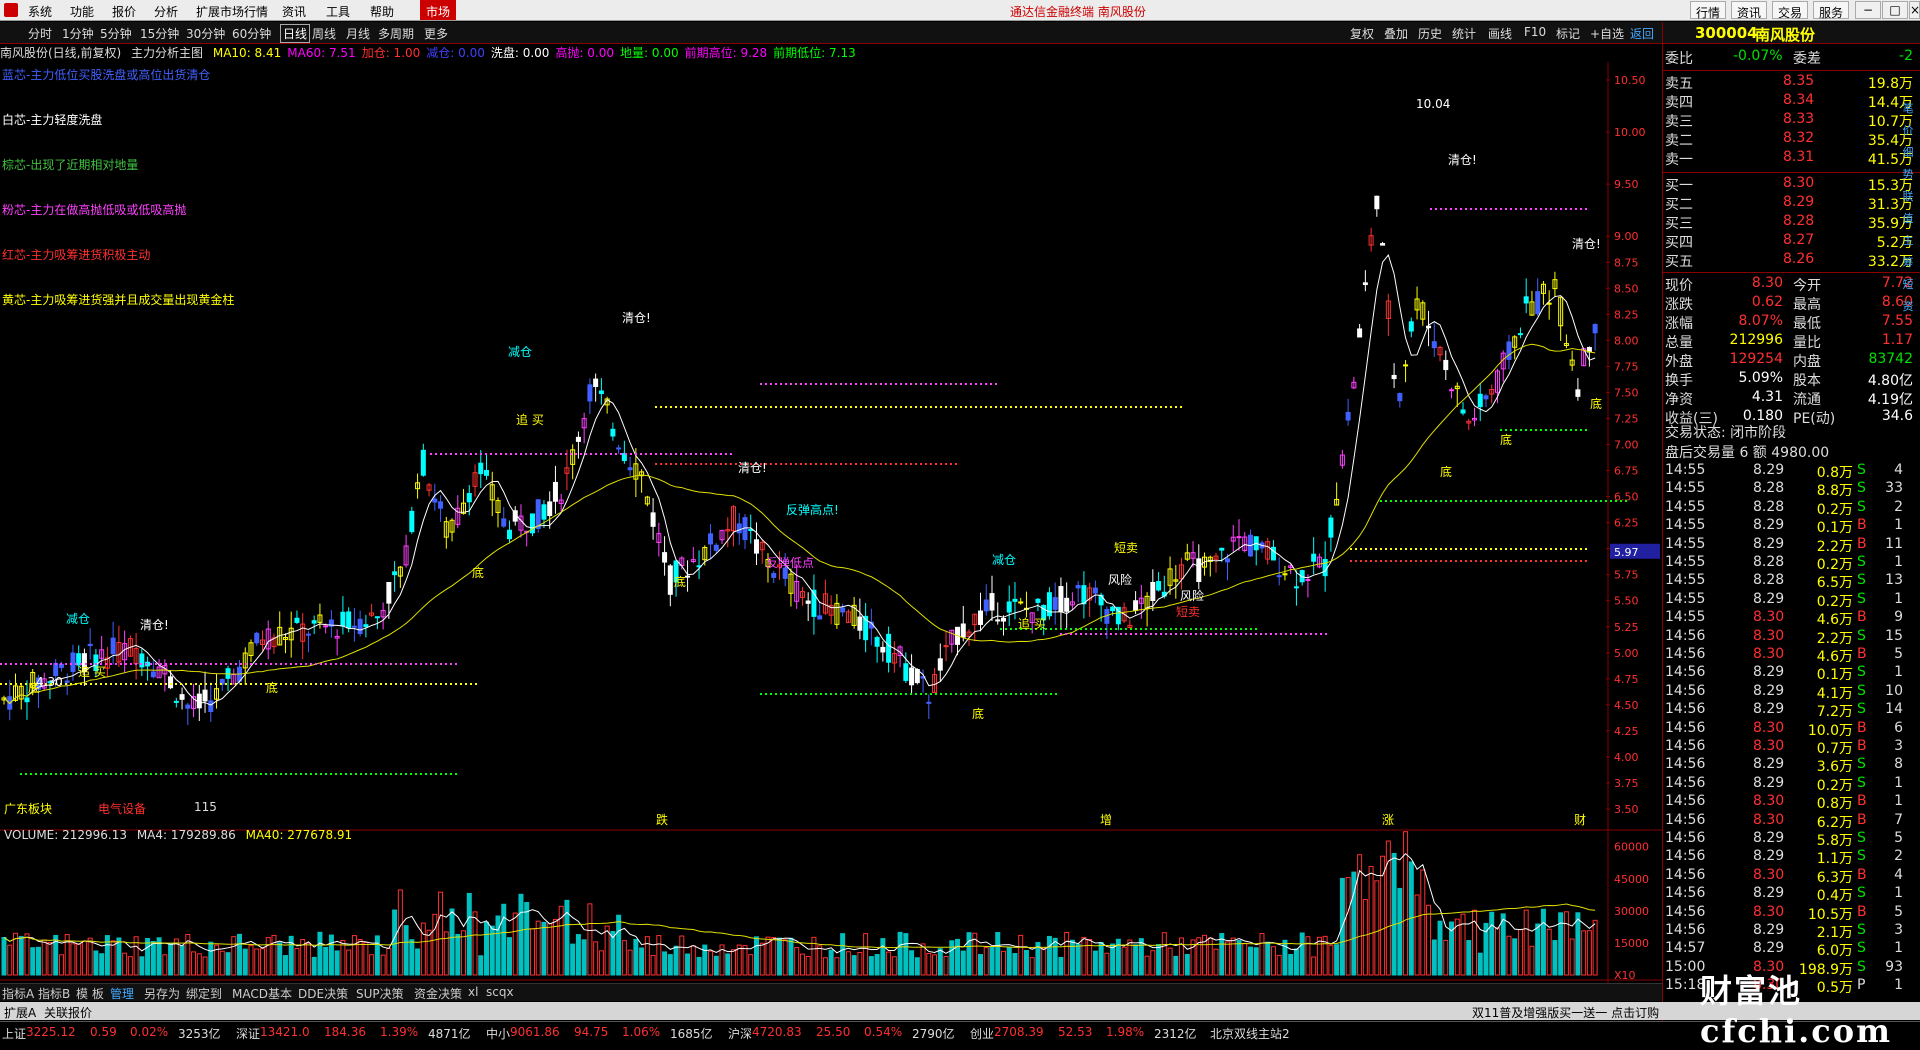  I want to click on tab-manage: 管理, so click(122, 993).